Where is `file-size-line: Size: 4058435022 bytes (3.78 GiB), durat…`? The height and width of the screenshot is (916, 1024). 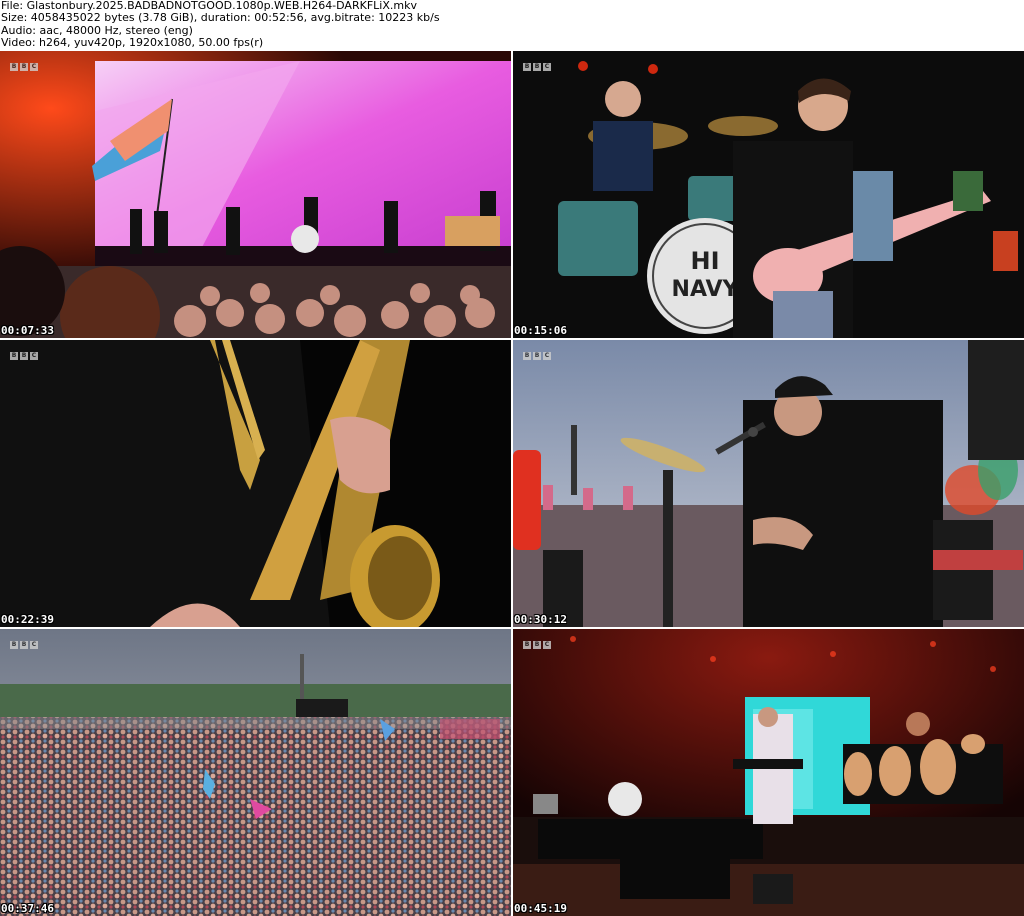 file-size-line: Size: 4058435022 bytes (3.78 GiB), durat… is located at coordinates (220, 18).